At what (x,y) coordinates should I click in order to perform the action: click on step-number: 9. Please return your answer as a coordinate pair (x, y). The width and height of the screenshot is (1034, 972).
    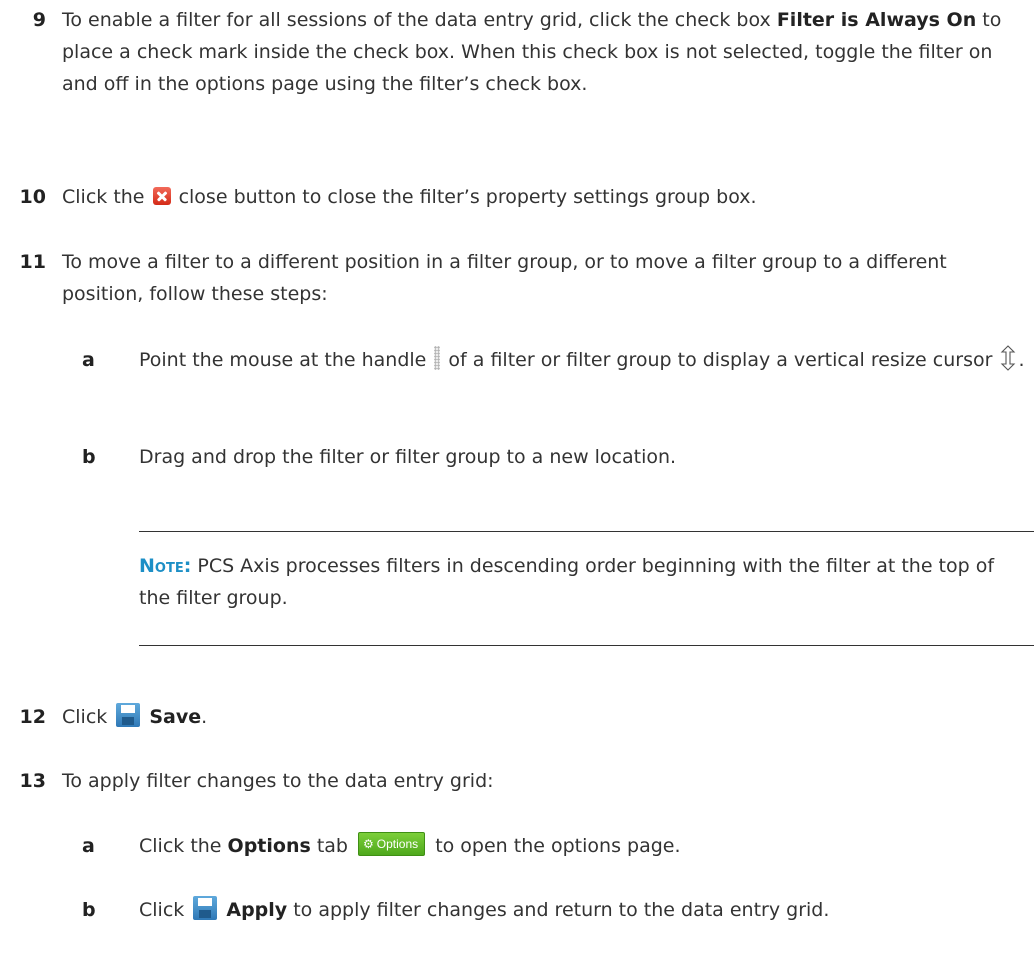
    Looking at the image, I should click on (39, 20).